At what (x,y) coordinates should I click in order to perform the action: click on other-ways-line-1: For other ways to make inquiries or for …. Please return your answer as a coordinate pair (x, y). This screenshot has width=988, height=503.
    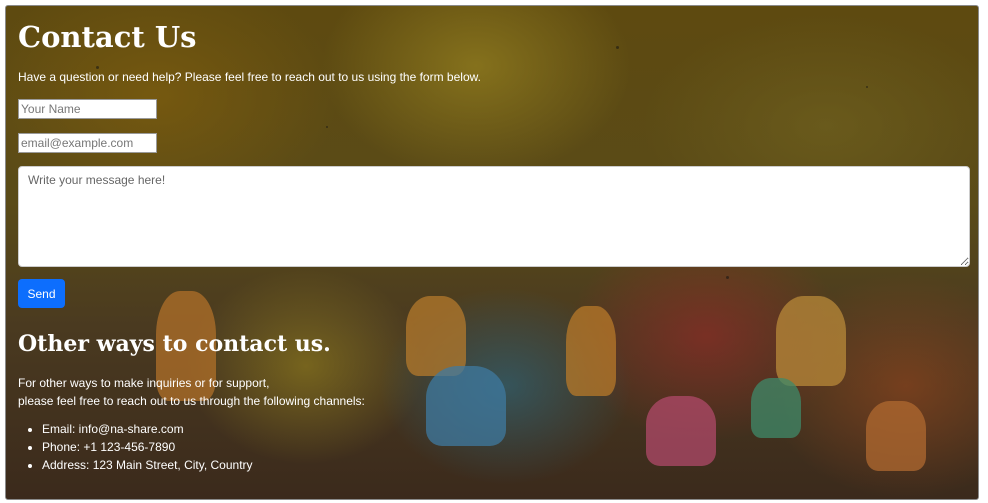
    Looking at the image, I should click on (144, 383).